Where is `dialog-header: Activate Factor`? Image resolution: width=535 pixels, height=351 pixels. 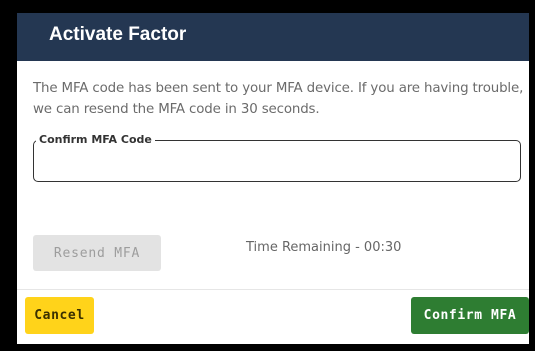
dialog-header: Activate Factor is located at coordinates (273, 37).